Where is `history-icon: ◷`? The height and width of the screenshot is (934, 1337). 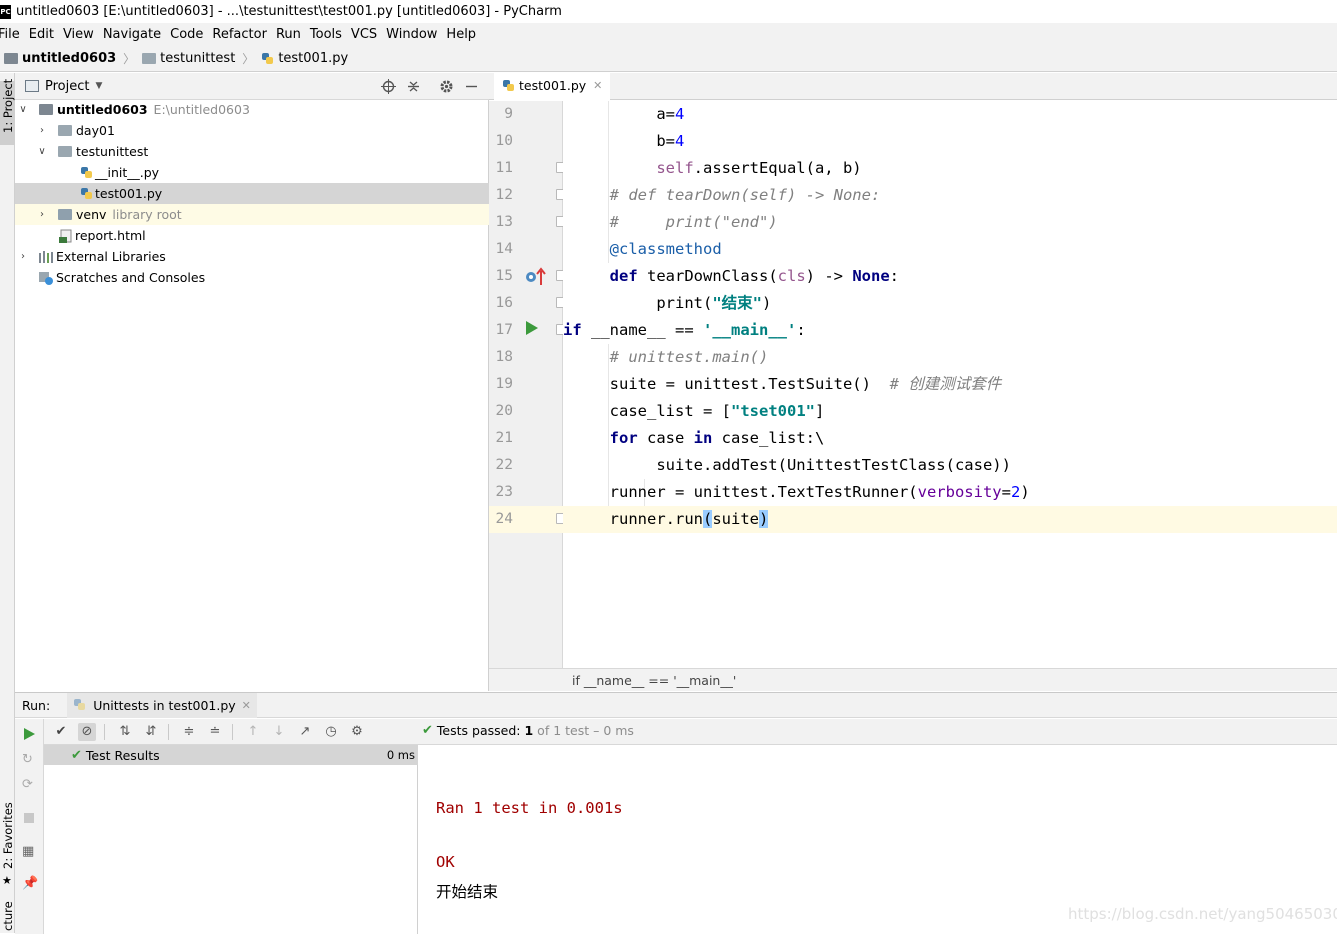
history-icon: ◷ is located at coordinates (331, 732).